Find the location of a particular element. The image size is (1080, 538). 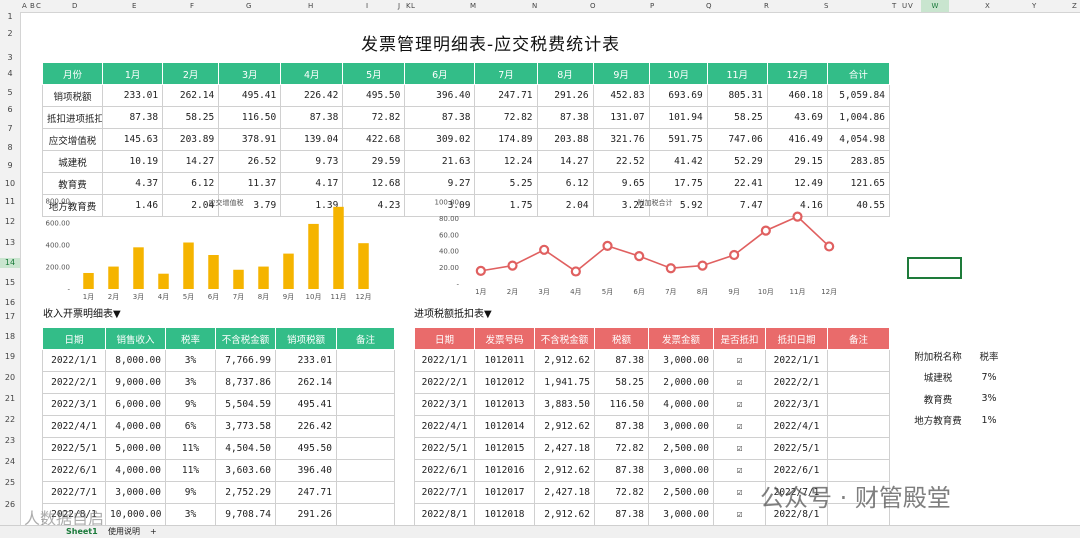

income-header-cell: 销售收入 is located at coordinates (135, 338).